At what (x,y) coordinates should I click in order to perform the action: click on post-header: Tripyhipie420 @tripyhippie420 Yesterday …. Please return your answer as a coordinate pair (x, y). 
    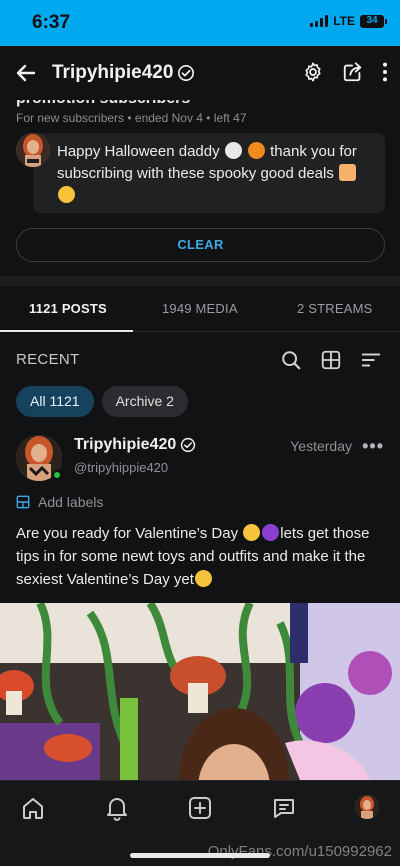
    Looking at the image, I should click on (200, 462).